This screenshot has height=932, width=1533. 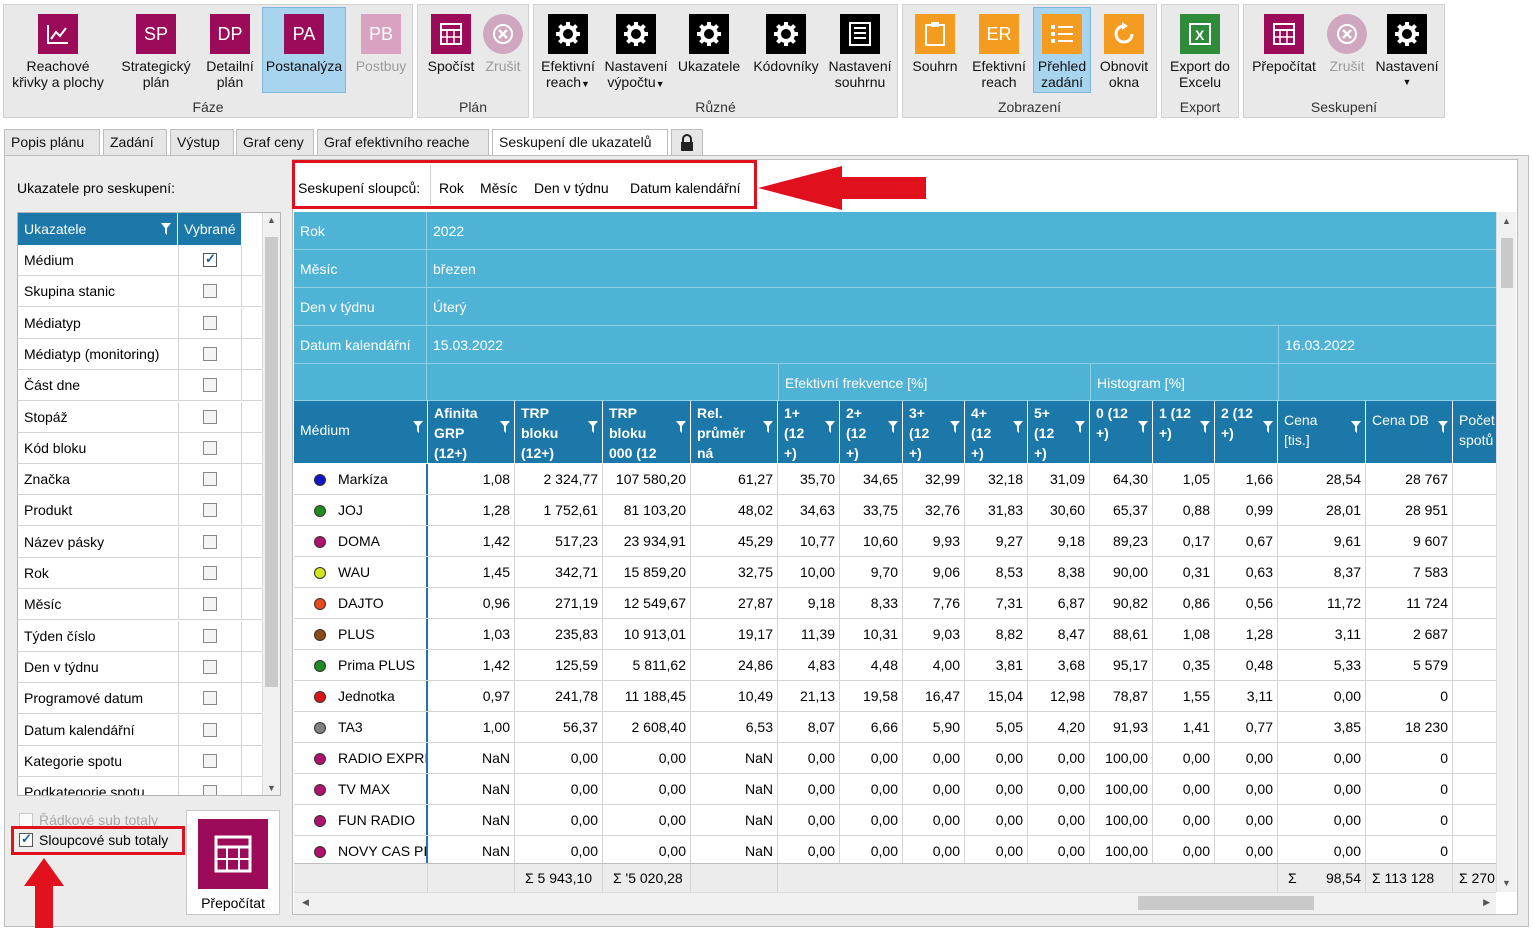 What do you see at coordinates (140, 292) in the screenshot?
I see `indicator-row: Skupina stanic` at bounding box center [140, 292].